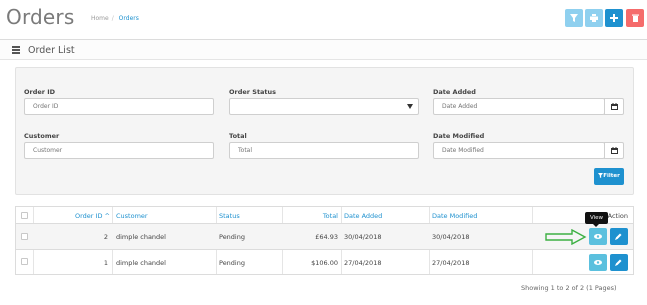 The image size is (647, 305). Describe the element at coordinates (454, 216) in the screenshot. I see `column-date-modified: Date Modified` at that location.